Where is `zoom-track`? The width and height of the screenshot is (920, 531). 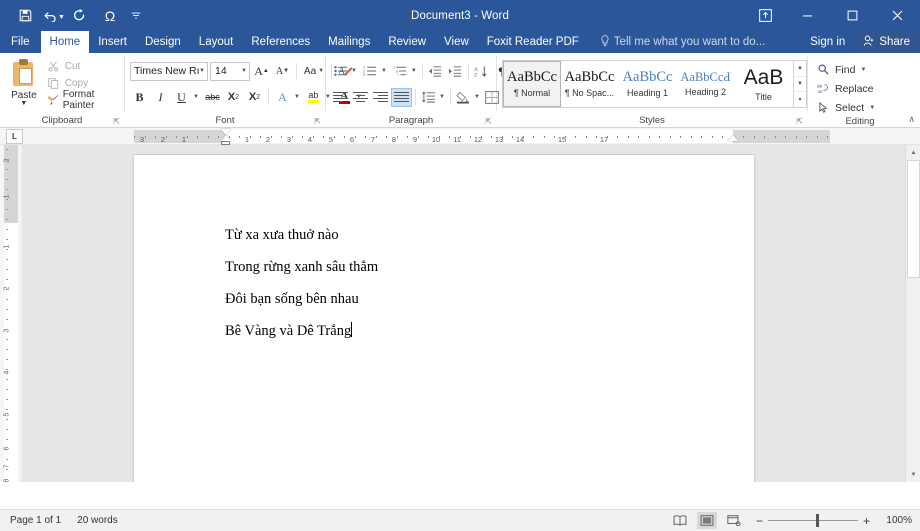 zoom-track is located at coordinates (812, 520).